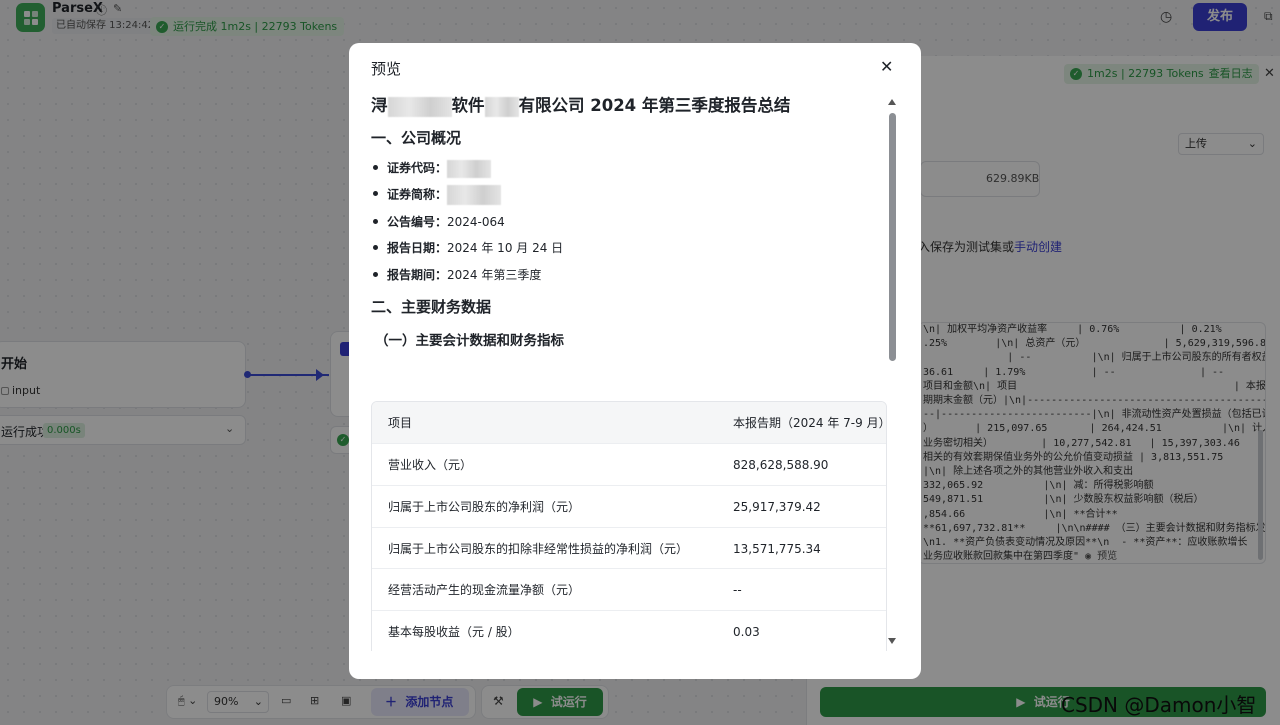 The height and width of the screenshot is (725, 1280). Describe the element at coordinates (468, 248) in the screenshot. I see `info-item: 报告日期：2024 年 10 月 24 日` at that location.